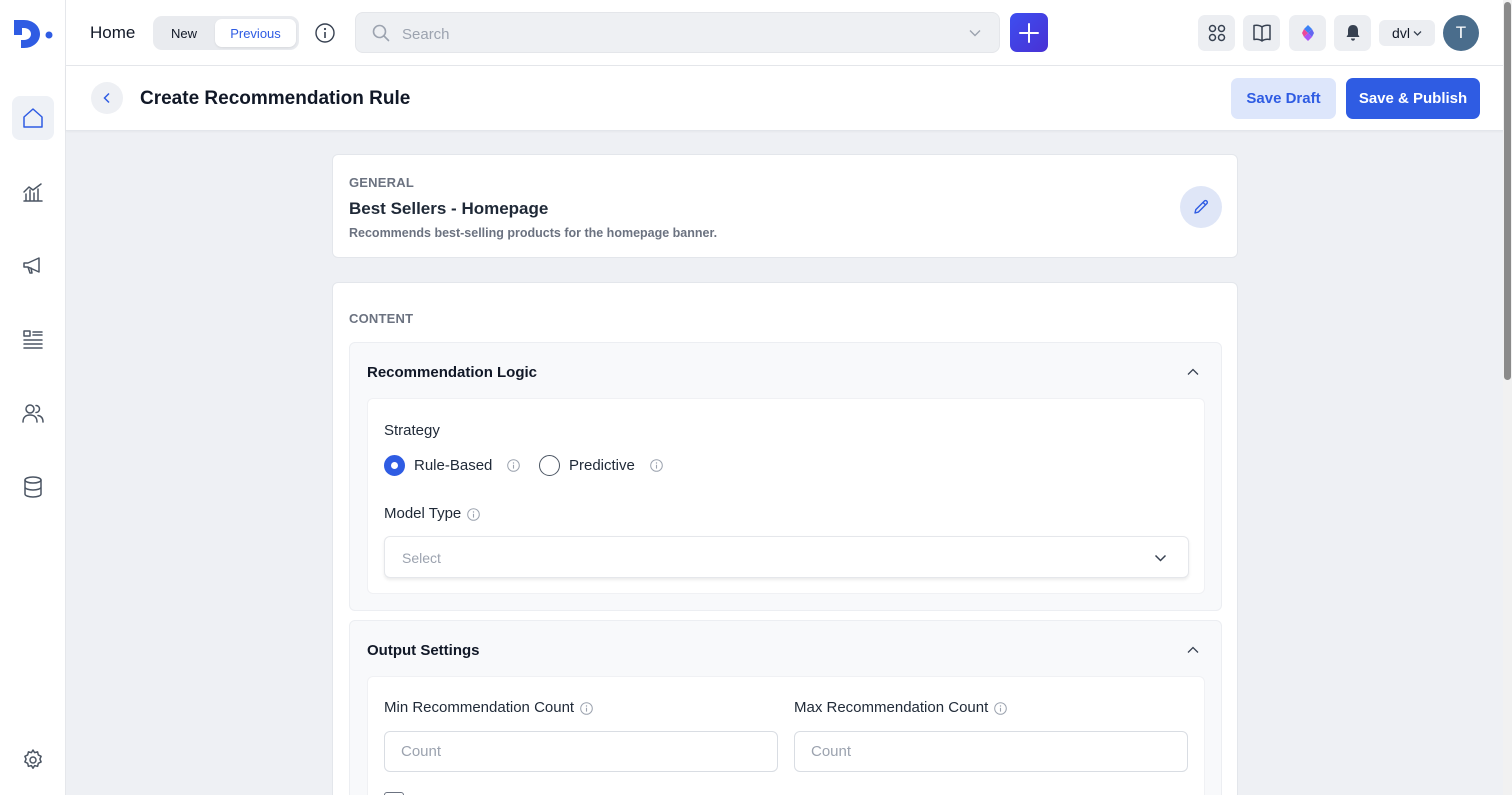  I want to click on predictive-label: Predictive, so click(602, 465).